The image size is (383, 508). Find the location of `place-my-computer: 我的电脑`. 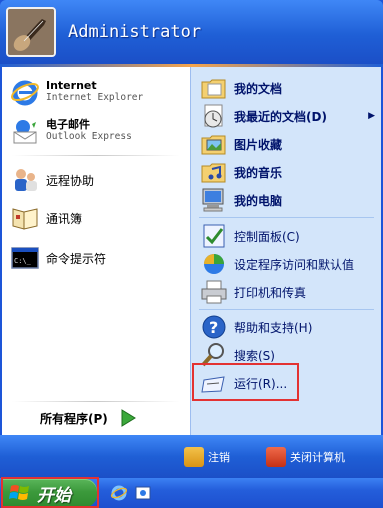

place-my-computer: 我的电脑 is located at coordinates (240, 200).